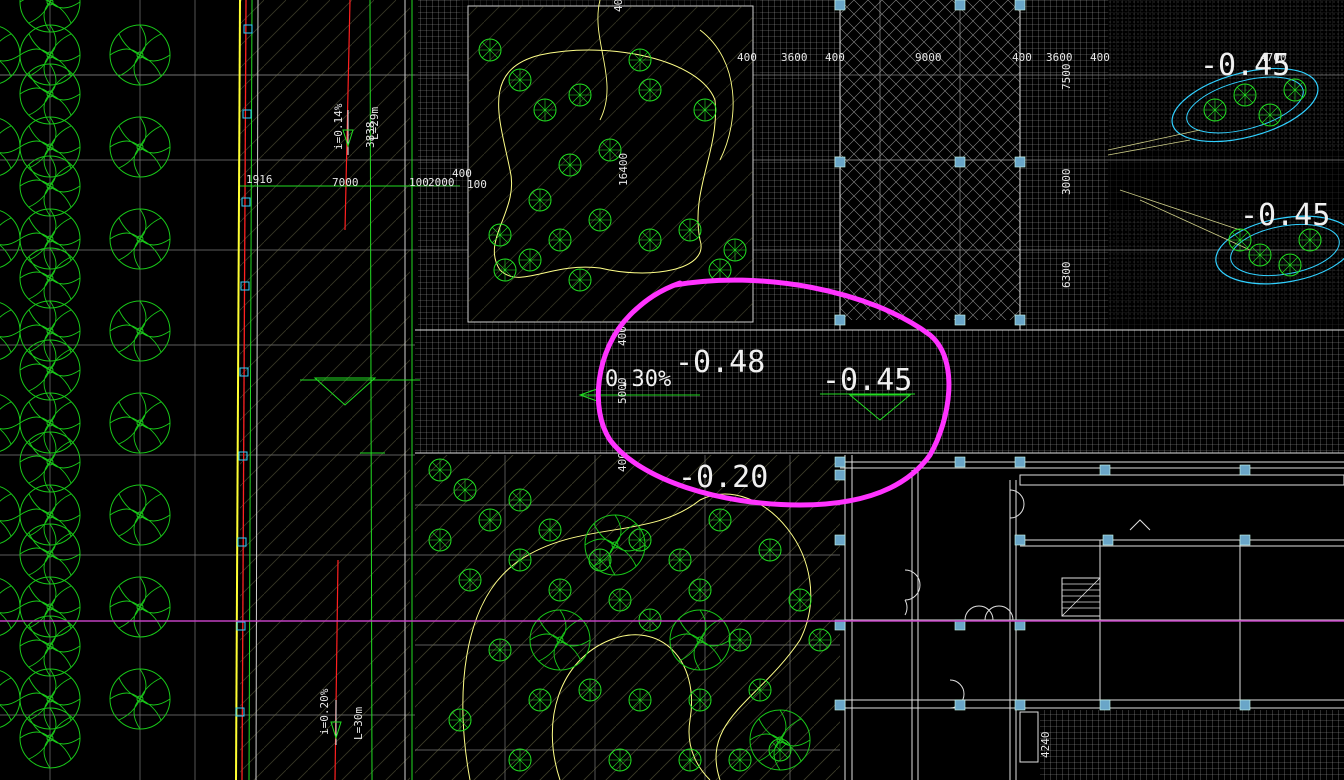  Describe the element at coordinates (867, 380) in the screenshot. I see `elev-center-right: -0.45` at that location.